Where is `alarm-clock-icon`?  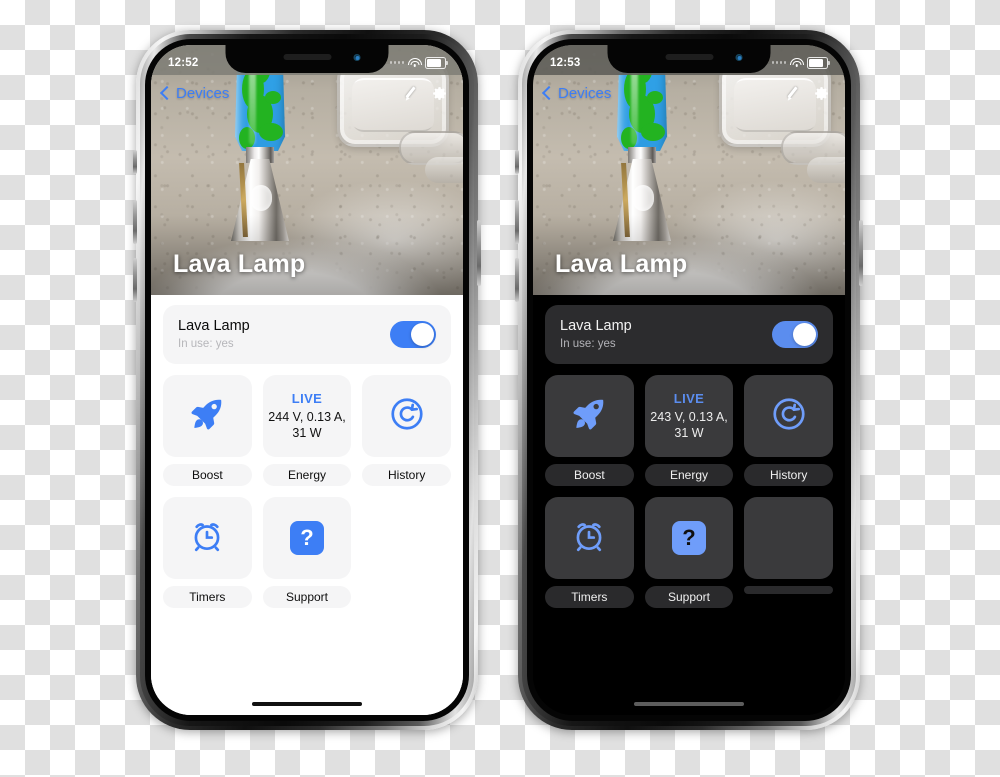
alarm-clock-icon is located at coordinates (207, 538).